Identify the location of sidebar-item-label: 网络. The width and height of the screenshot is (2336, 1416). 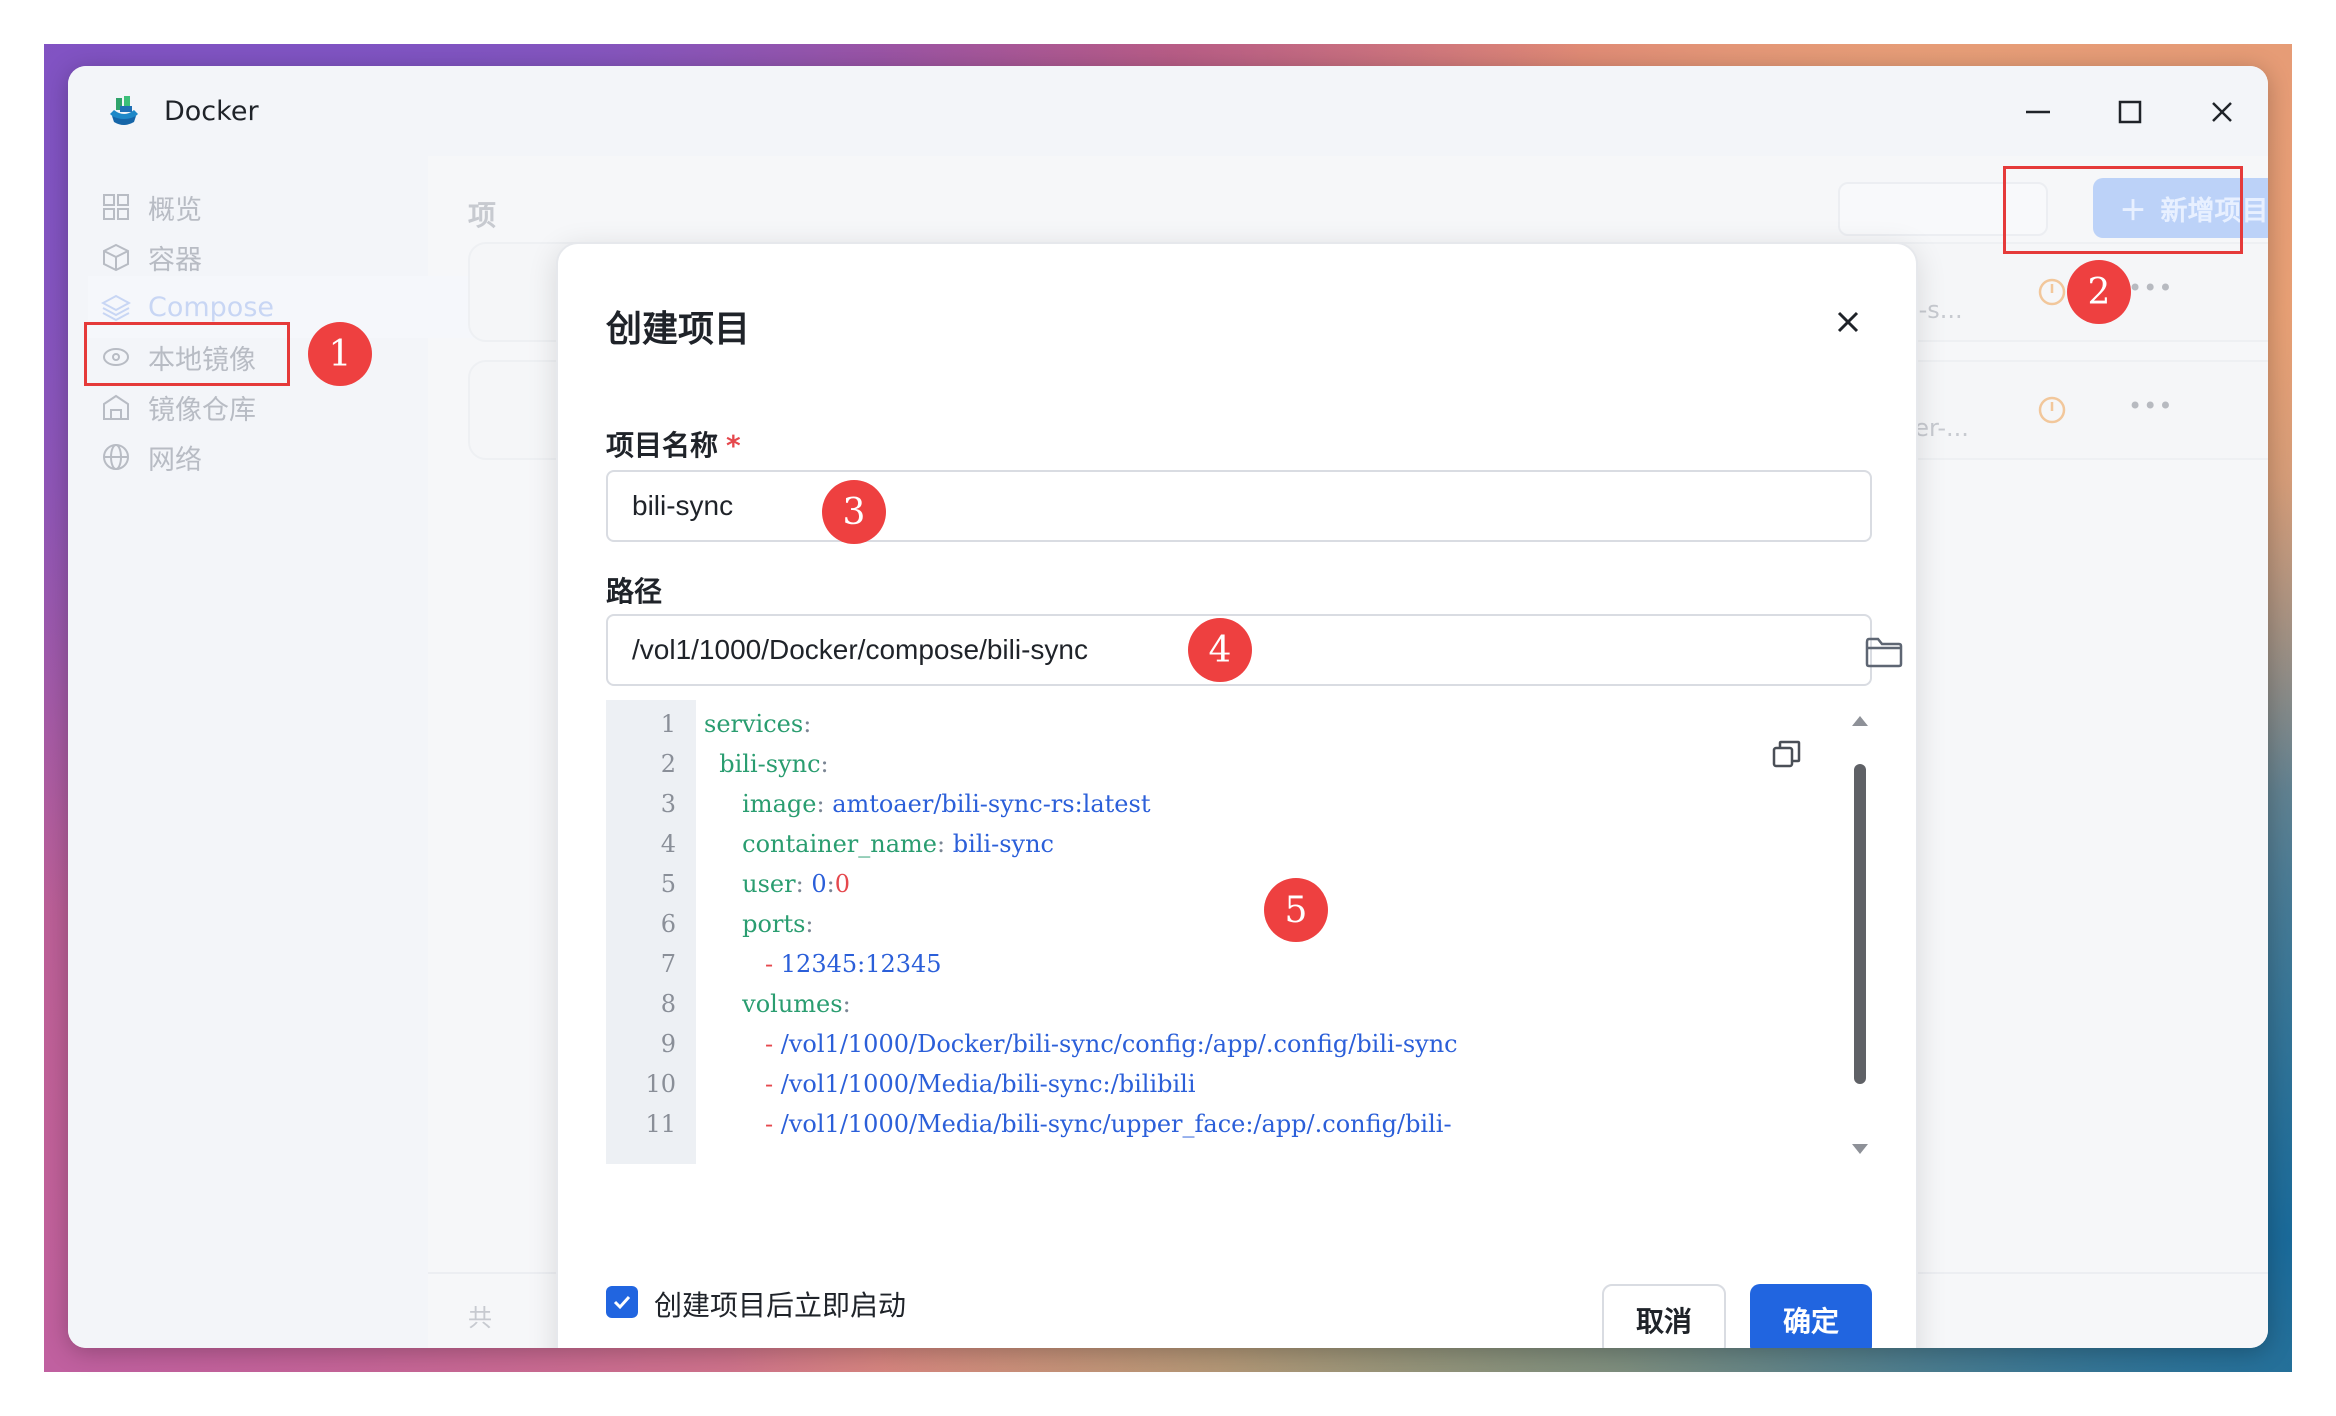
(175, 460).